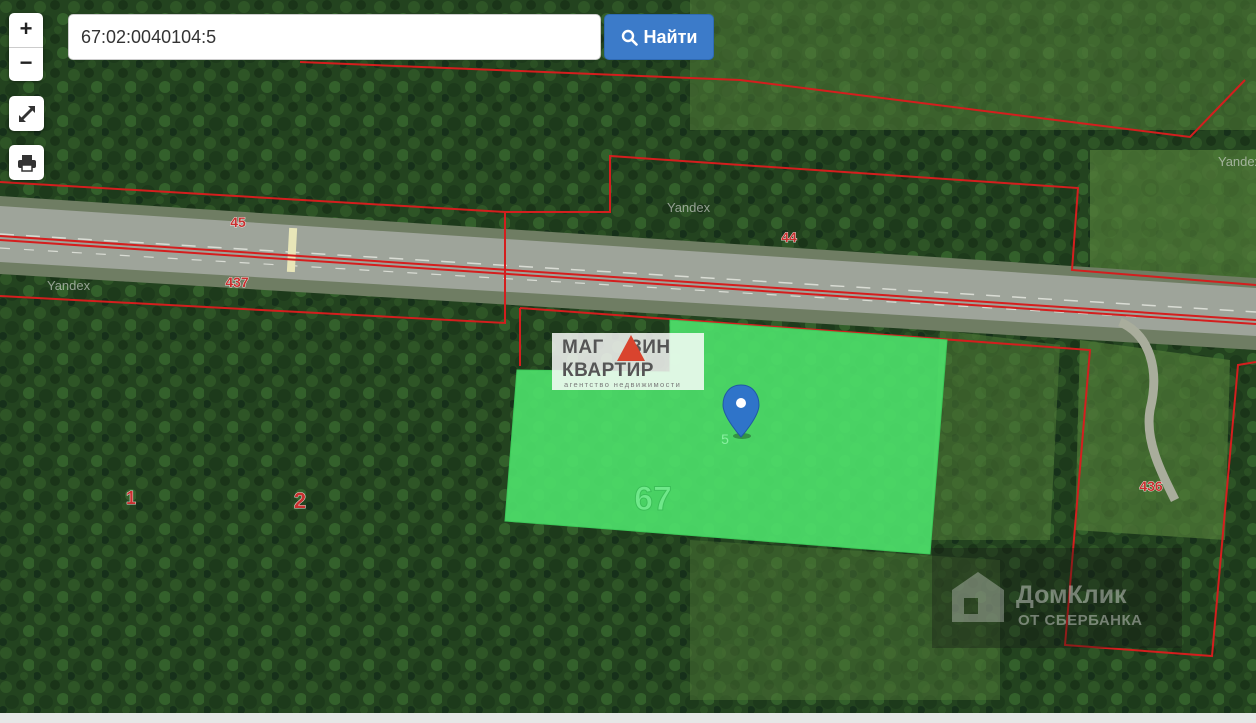  What do you see at coordinates (300, 500) in the screenshot?
I see `parcel-label-2: 2` at bounding box center [300, 500].